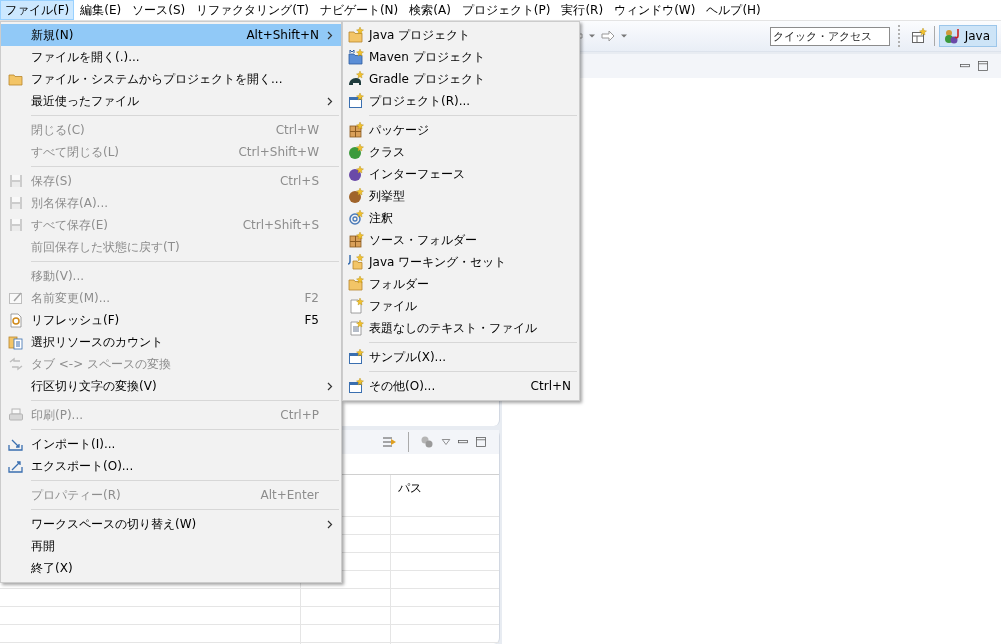  Describe the element at coordinates (101, 10) in the screenshot. I see `menu-bar-item: 編集(E)` at that location.